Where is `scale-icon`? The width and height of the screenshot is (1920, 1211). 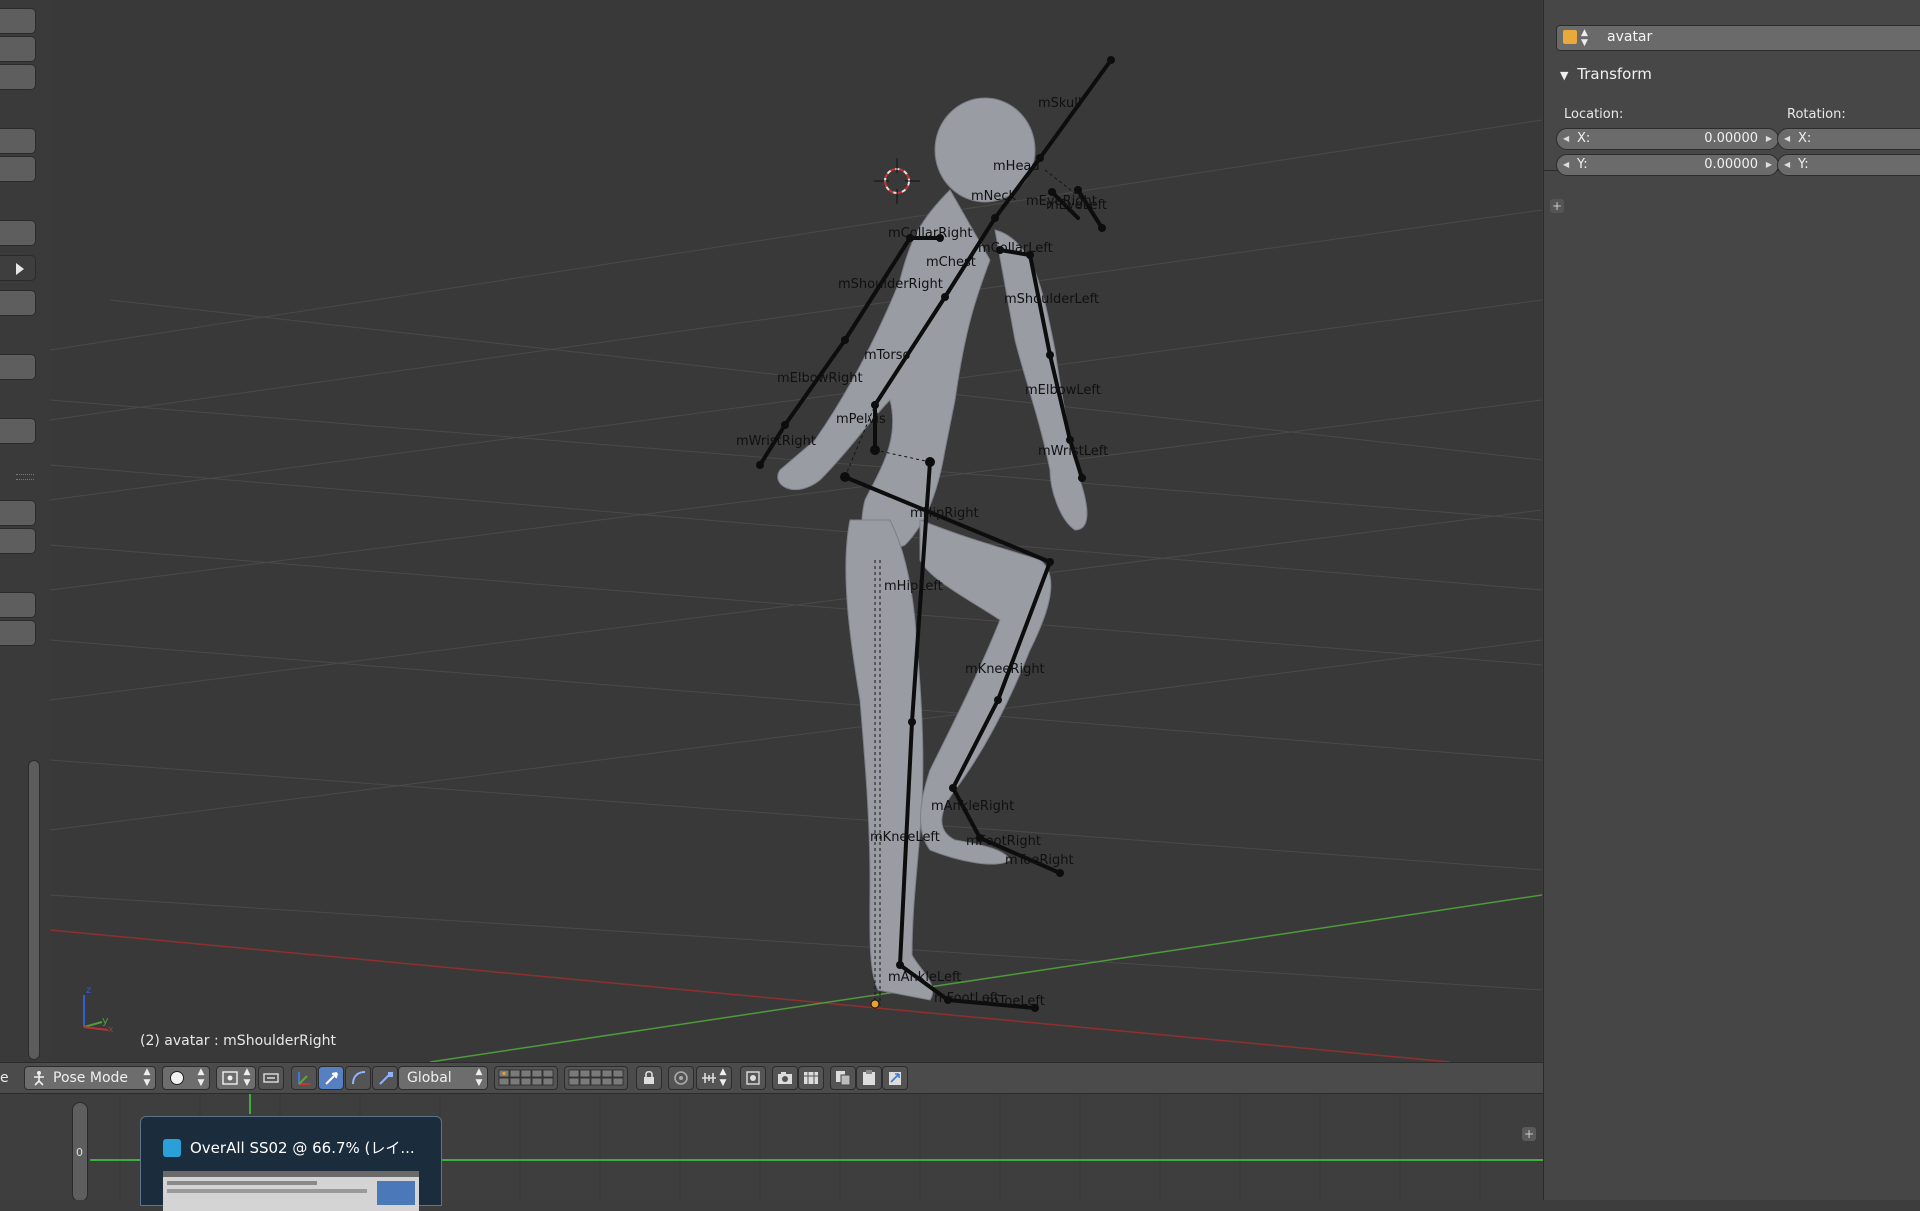 scale-icon is located at coordinates (386, 1078).